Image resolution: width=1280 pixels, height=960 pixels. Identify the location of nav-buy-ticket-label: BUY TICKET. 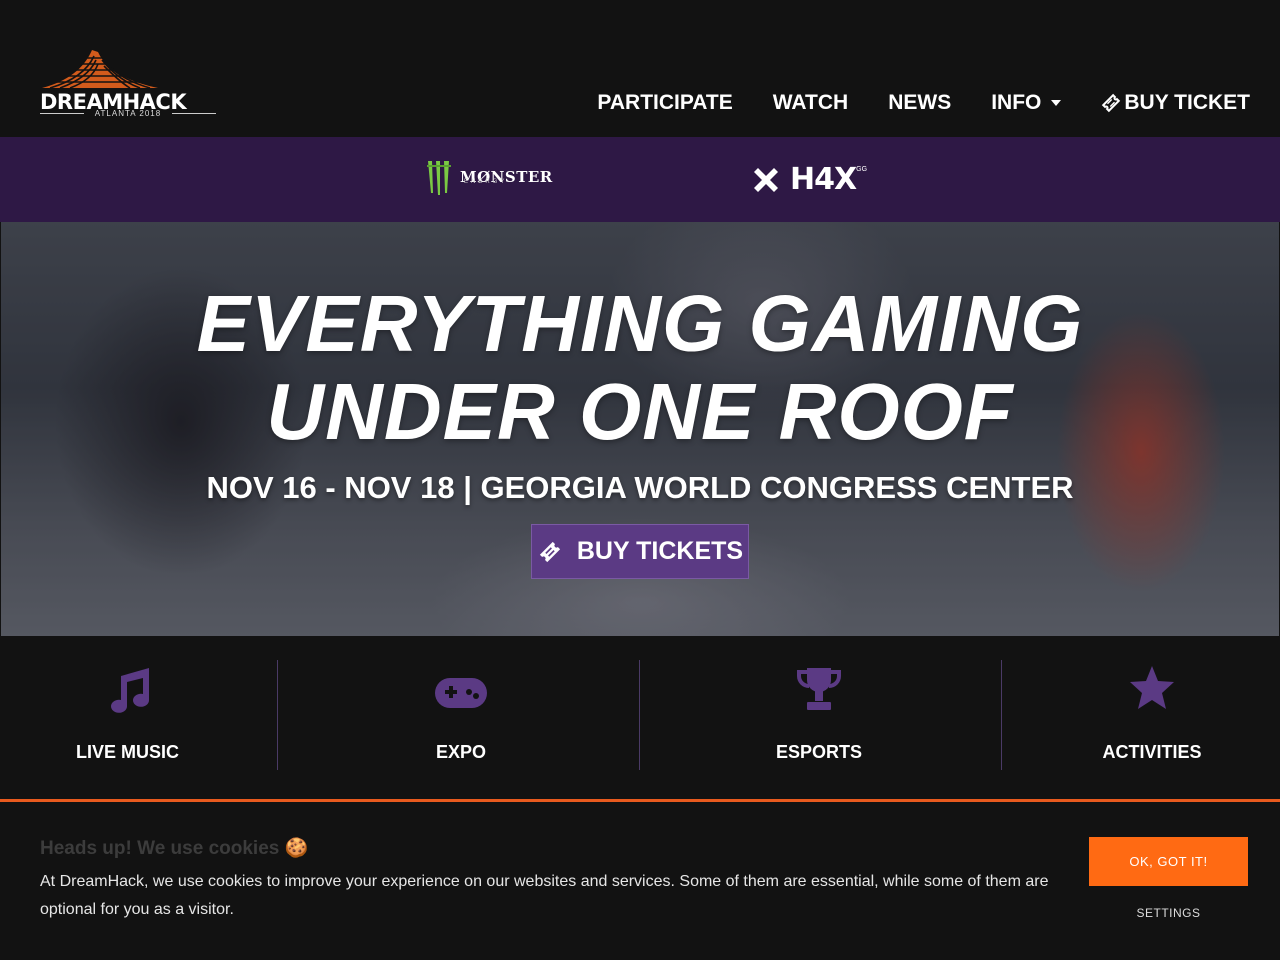
(1187, 102).